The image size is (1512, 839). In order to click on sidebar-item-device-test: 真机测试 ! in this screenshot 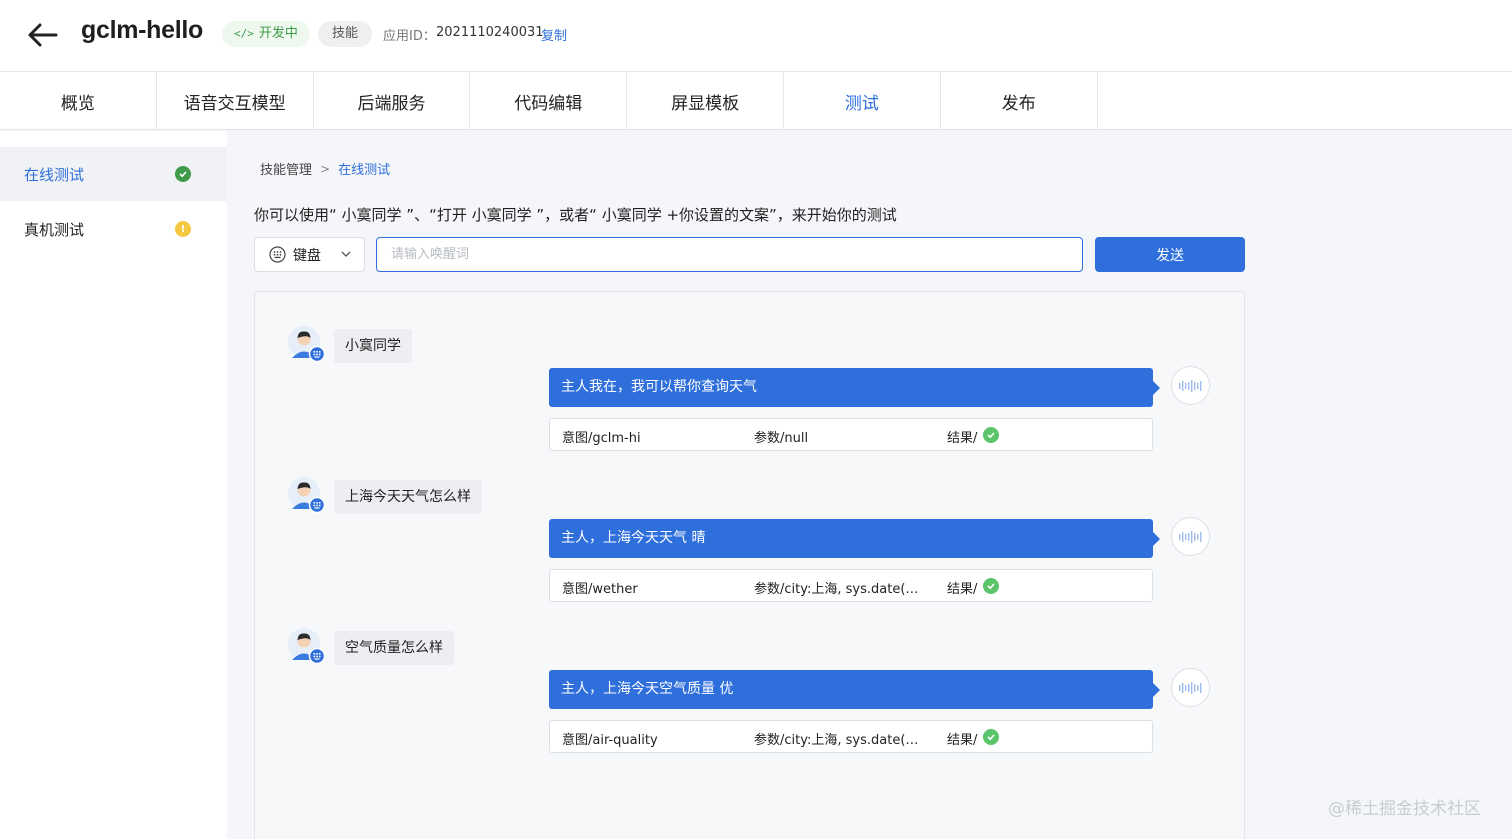, I will do `click(113, 229)`.